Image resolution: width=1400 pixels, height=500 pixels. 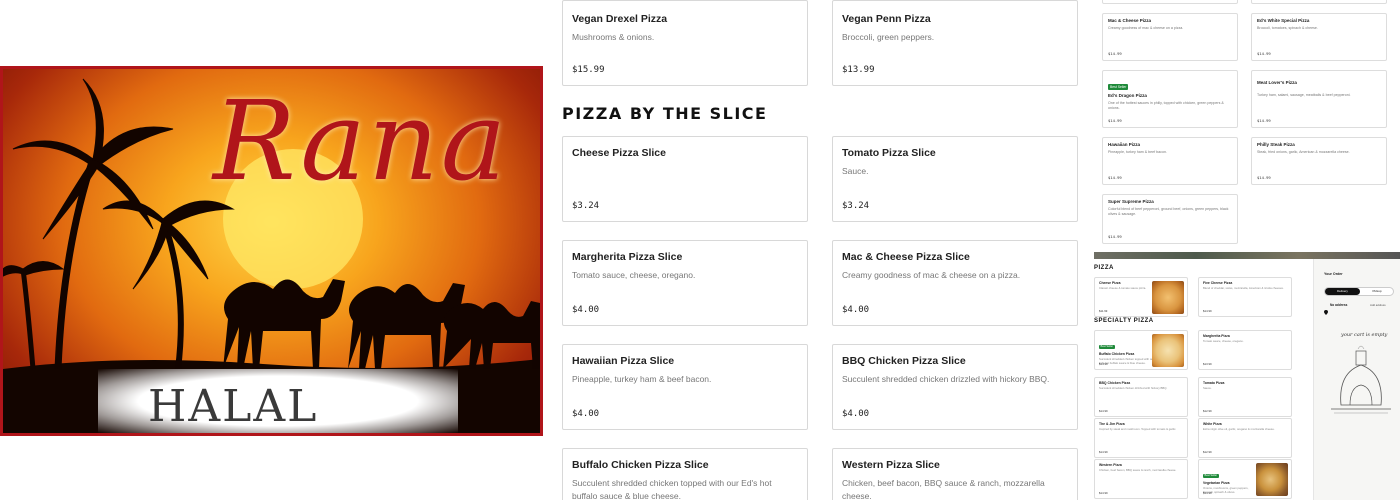 I want to click on order-panel-title: Your Order, so click(x=1333, y=274).